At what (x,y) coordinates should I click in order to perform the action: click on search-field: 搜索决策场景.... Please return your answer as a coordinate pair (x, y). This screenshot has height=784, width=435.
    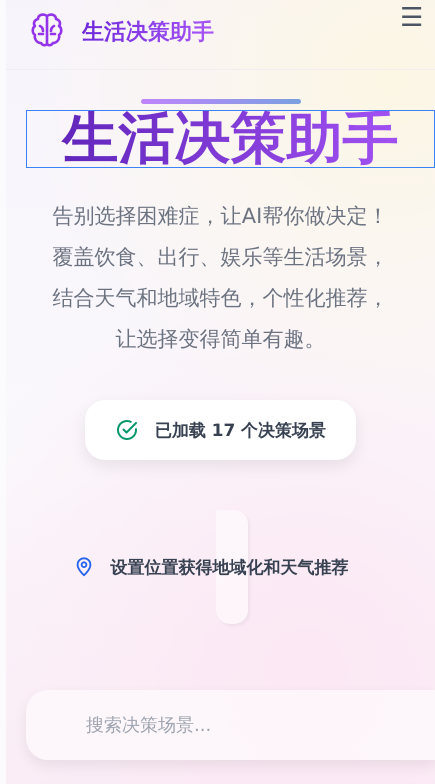
    Looking at the image, I should click on (230, 725).